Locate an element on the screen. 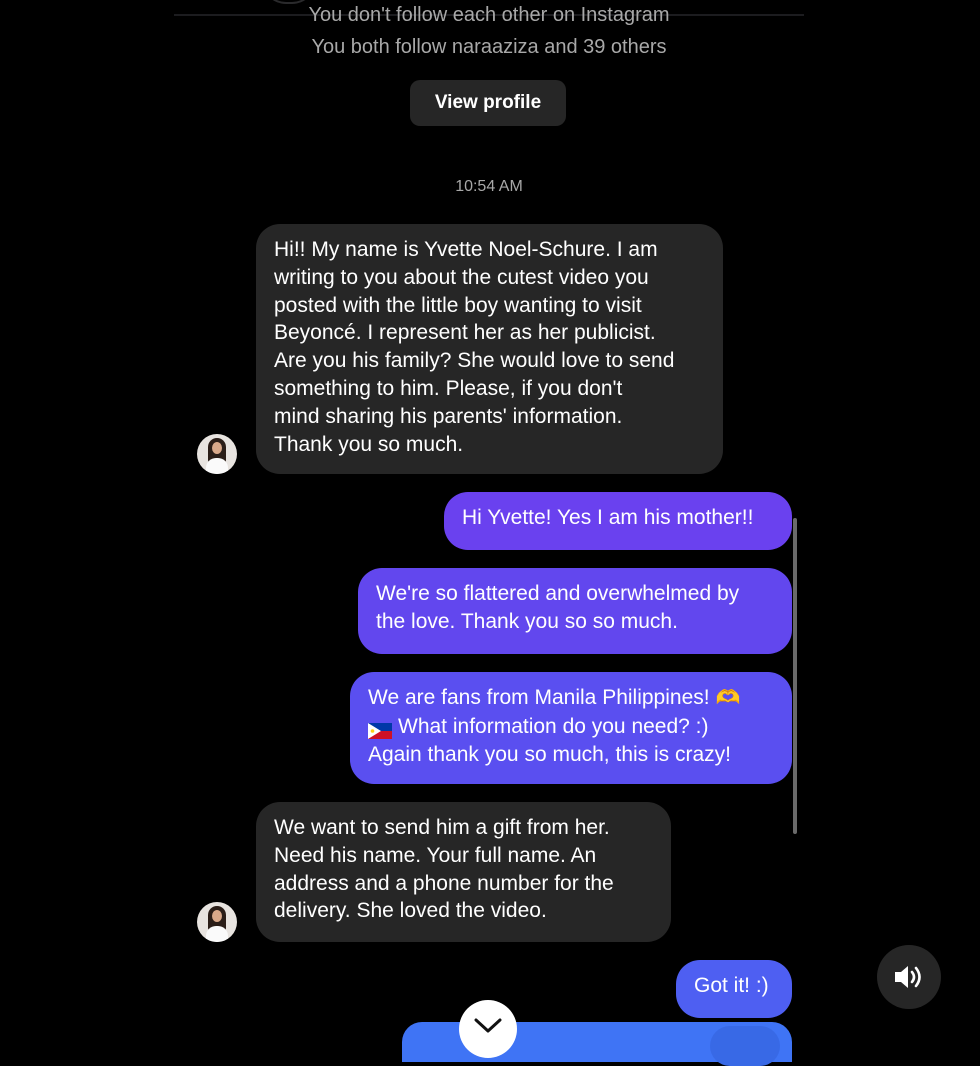 This screenshot has height=1066, width=980. scroll-to-bottom-button is located at coordinates (488, 1029).